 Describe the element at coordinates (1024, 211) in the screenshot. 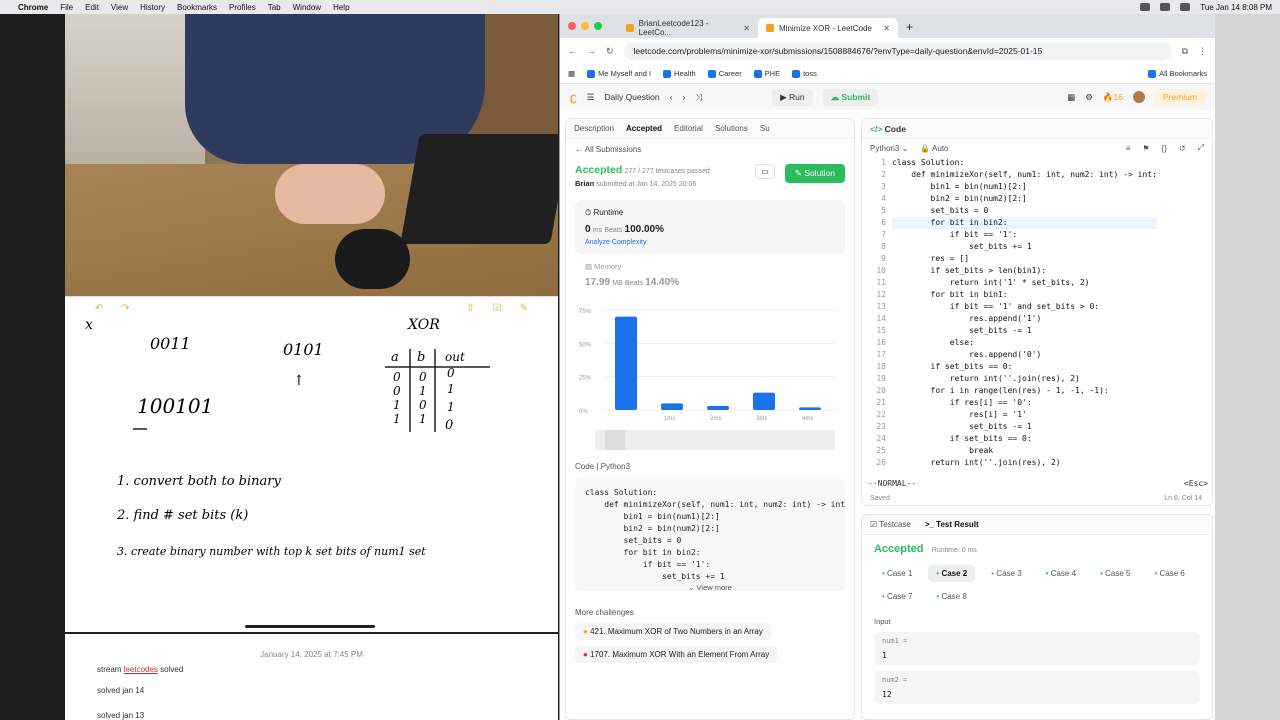

I see `code-line: set_bits = 0` at that location.